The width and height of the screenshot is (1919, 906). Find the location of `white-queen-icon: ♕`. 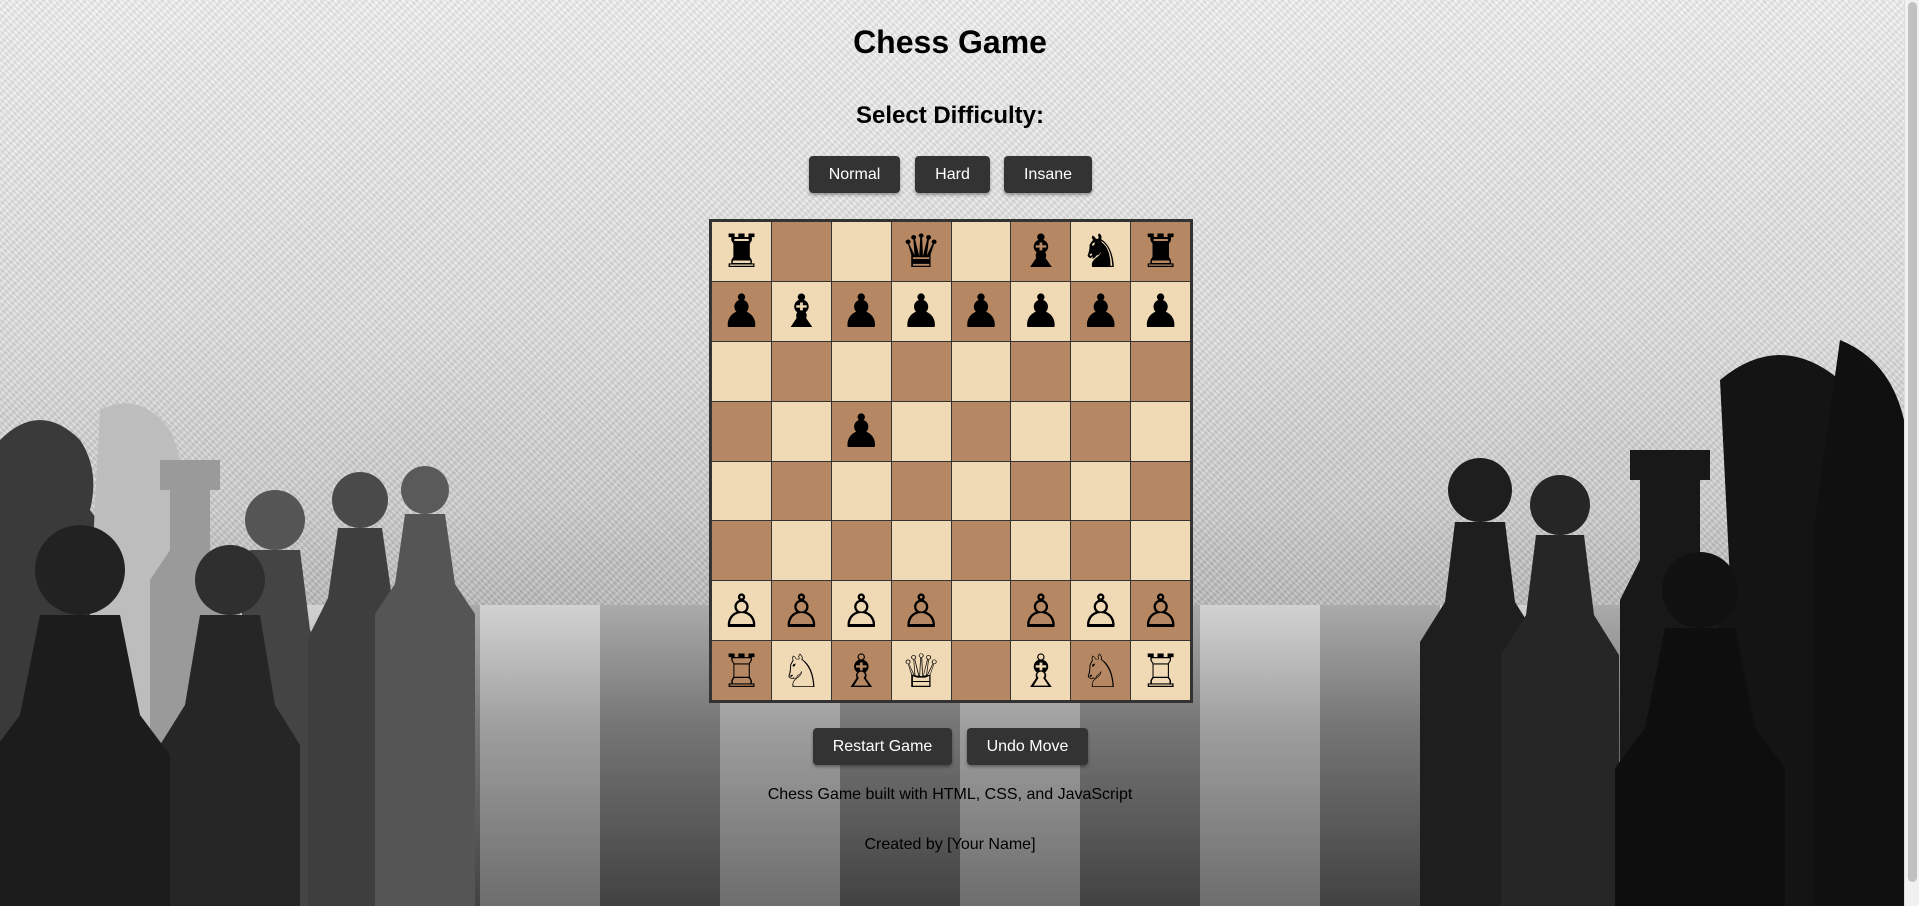

white-queen-icon: ♕ is located at coordinates (920, 671).